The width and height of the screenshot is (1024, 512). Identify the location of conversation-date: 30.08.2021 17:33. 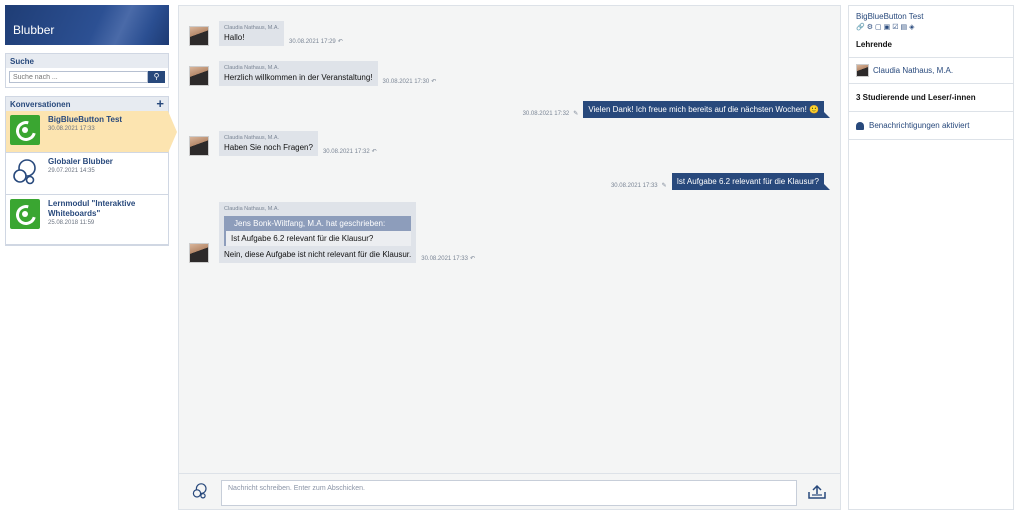
(71, 129).